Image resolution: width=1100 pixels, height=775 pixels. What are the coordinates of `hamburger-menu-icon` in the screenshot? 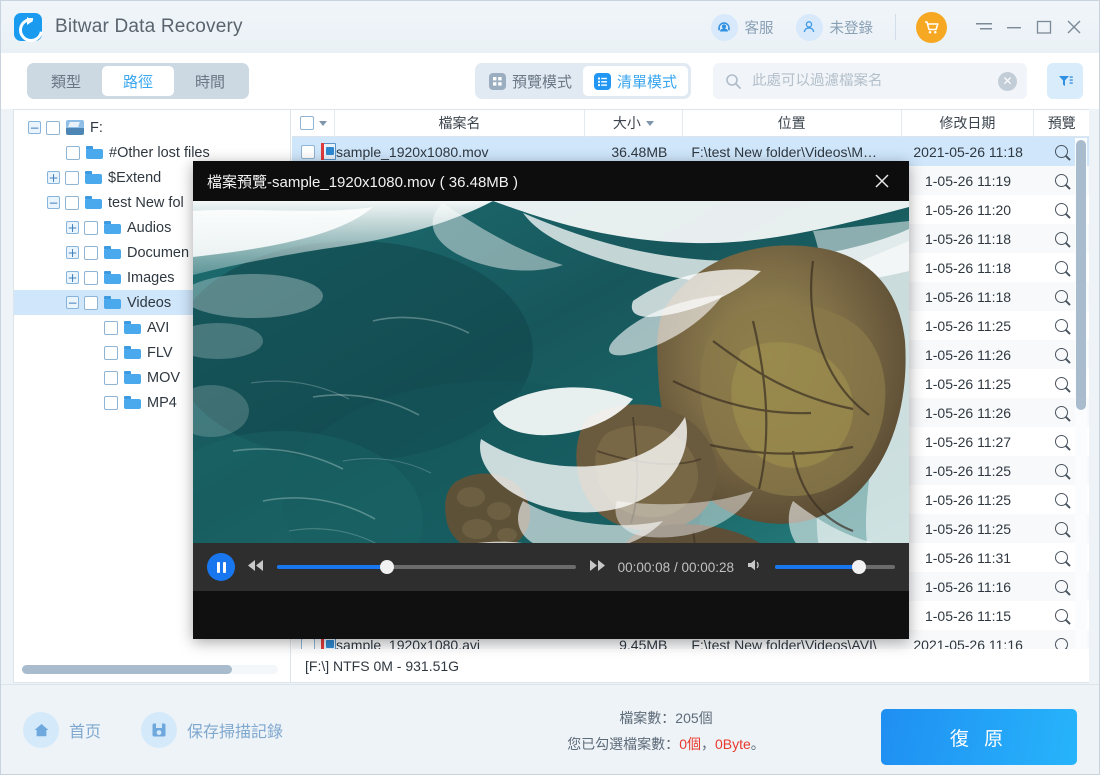 It's located at (984, 27).